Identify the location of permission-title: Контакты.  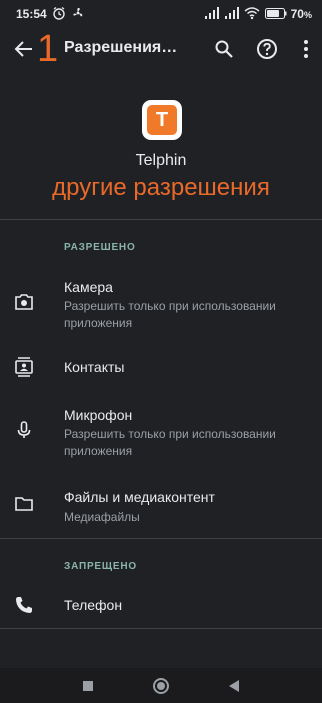
(94, 367).